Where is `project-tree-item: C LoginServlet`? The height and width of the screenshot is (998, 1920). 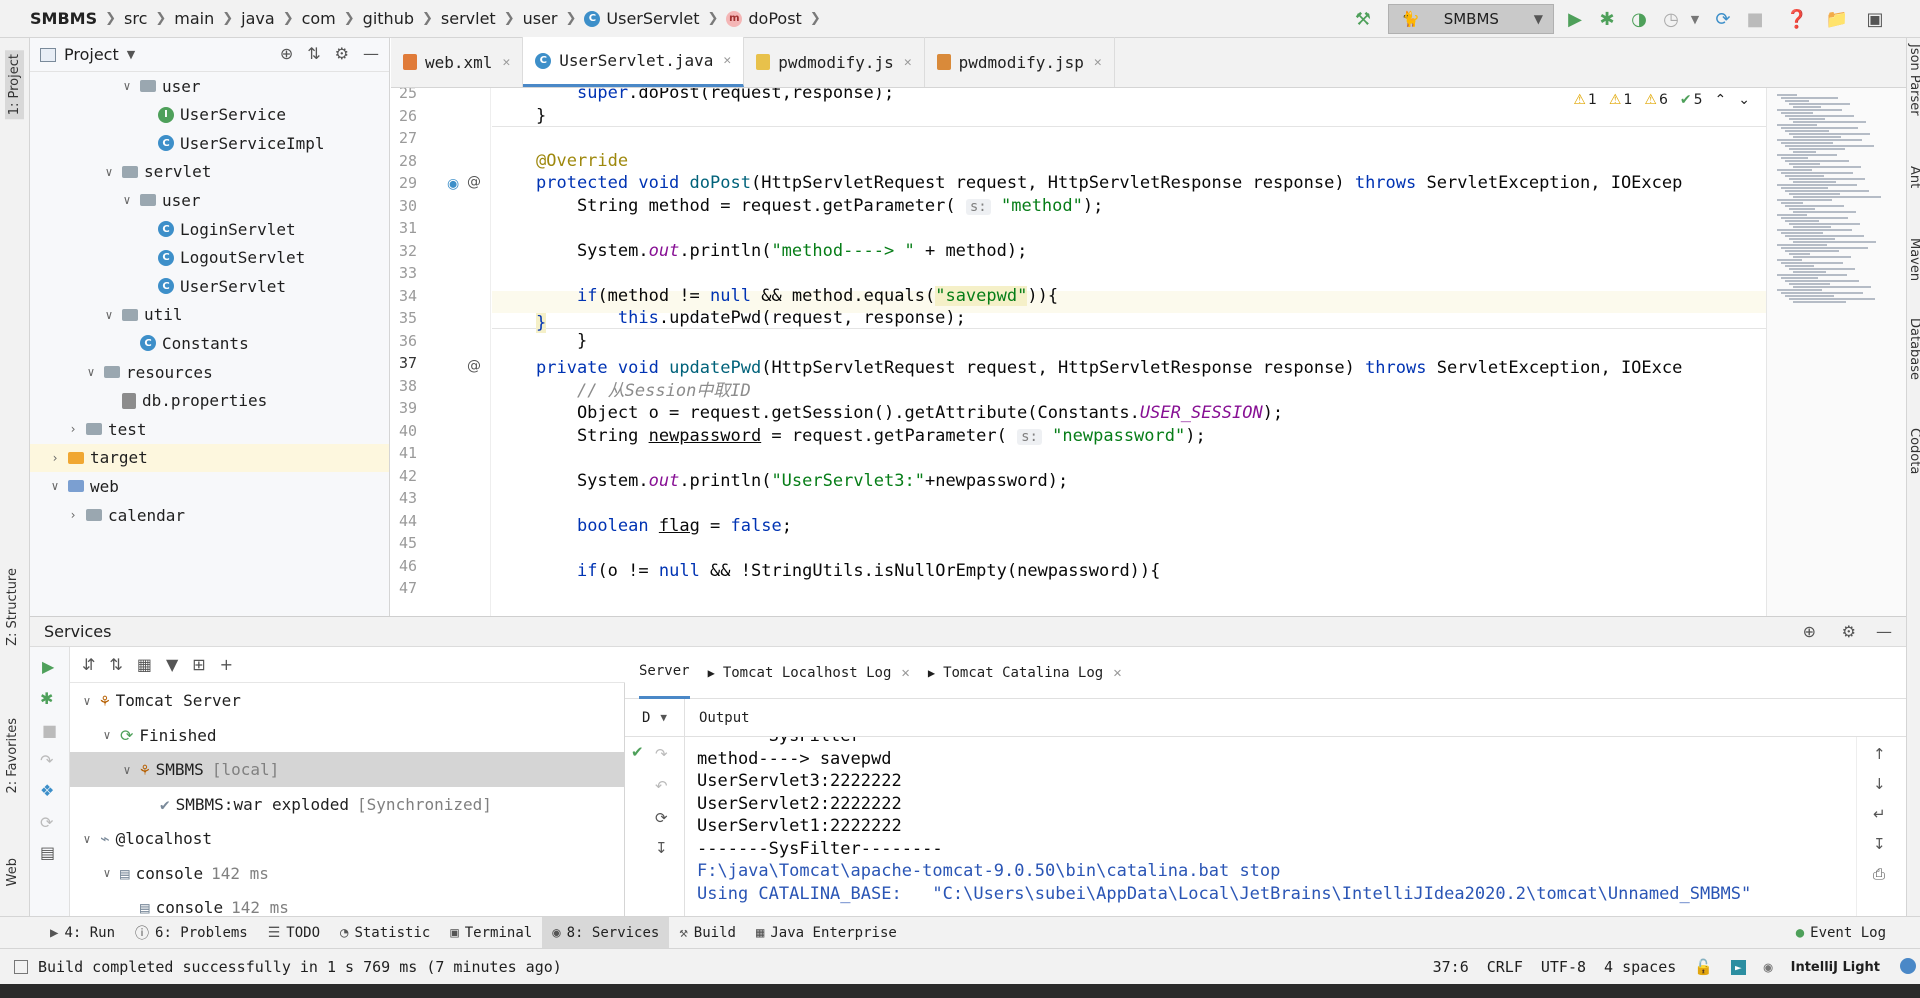 project-tree-item: C LoginServlet is located at coordinates (209, 229).